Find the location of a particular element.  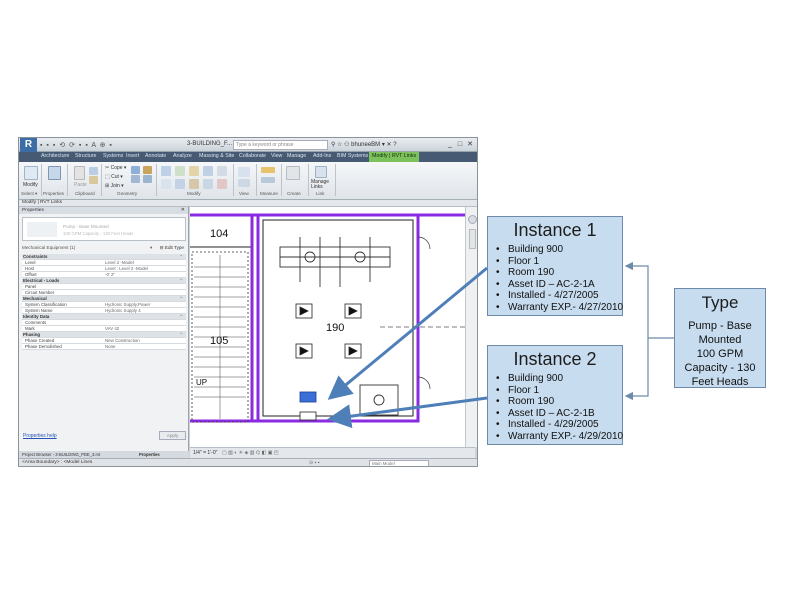

context-label: Modify | RVT Links is located at coordinates (42, 202).